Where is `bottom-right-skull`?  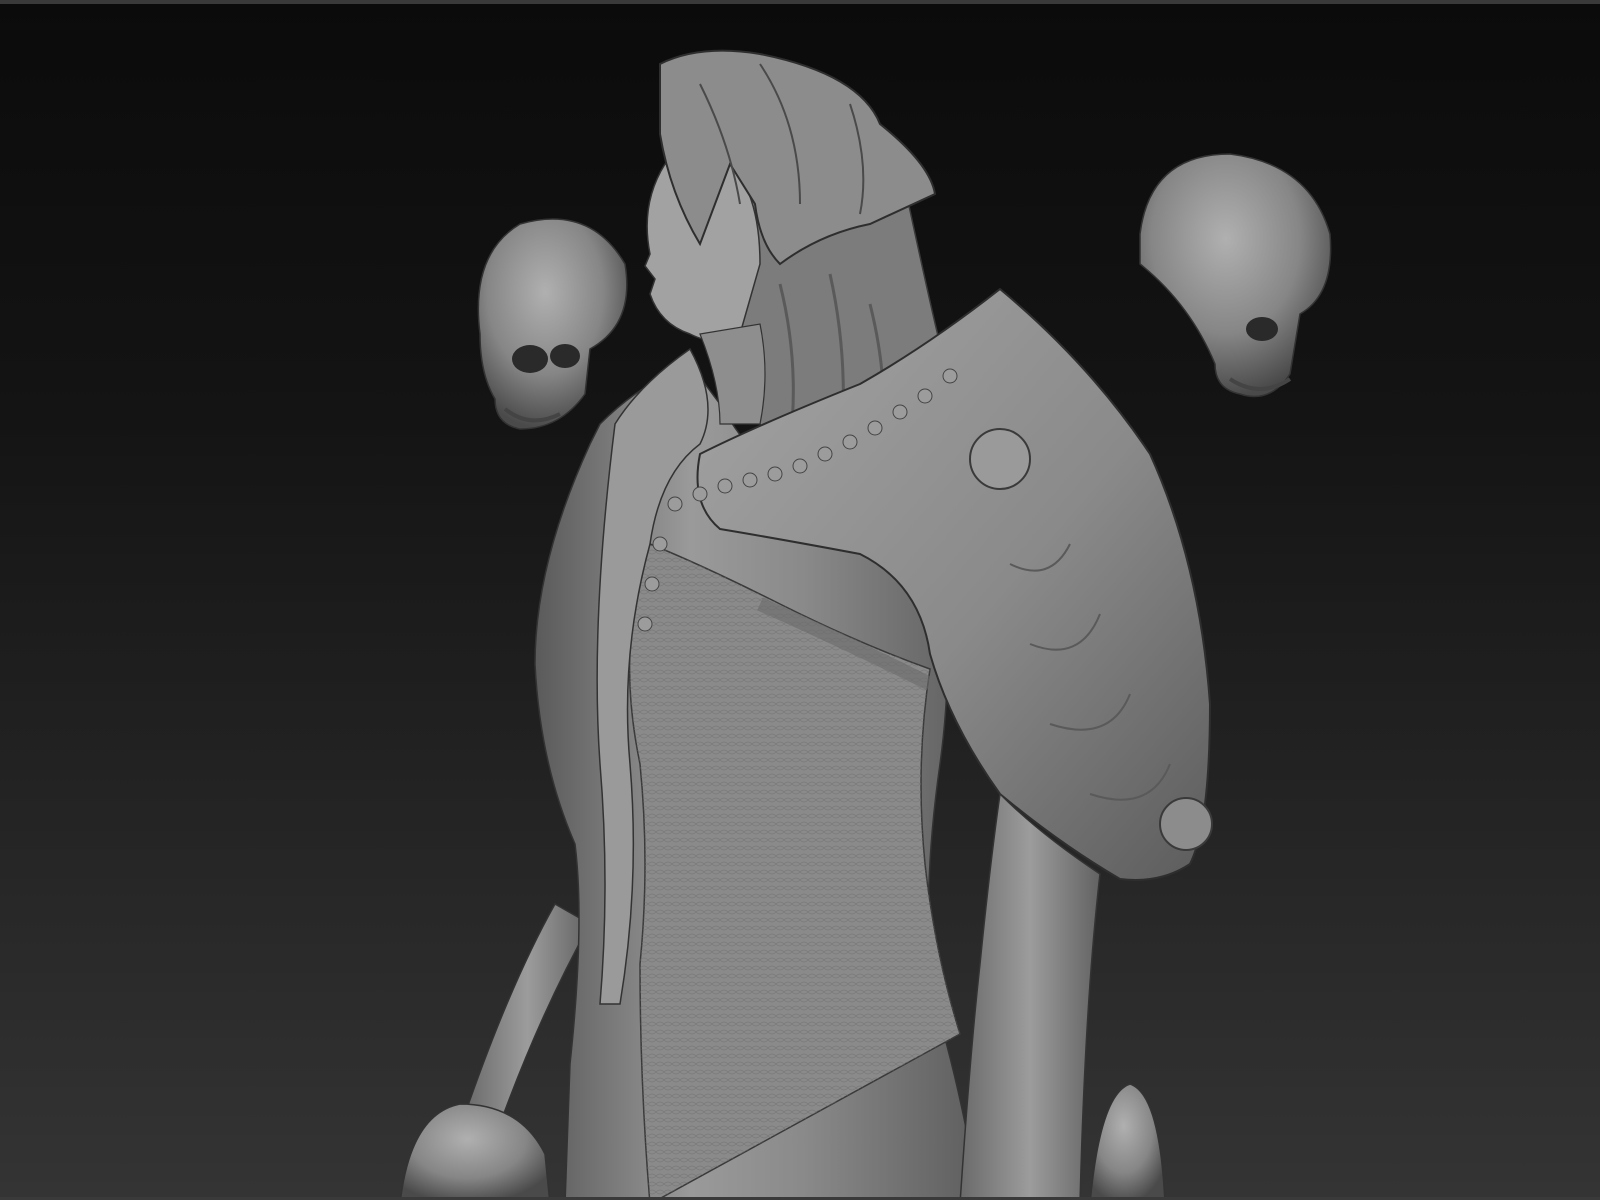 bottom-right-skull is located at coordinates (1127, 1141).